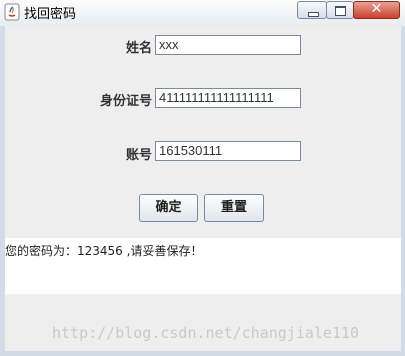 The width and height of the screenshot is (405, 356). I want to click on confirm-button: 确定, so click(168, 208).